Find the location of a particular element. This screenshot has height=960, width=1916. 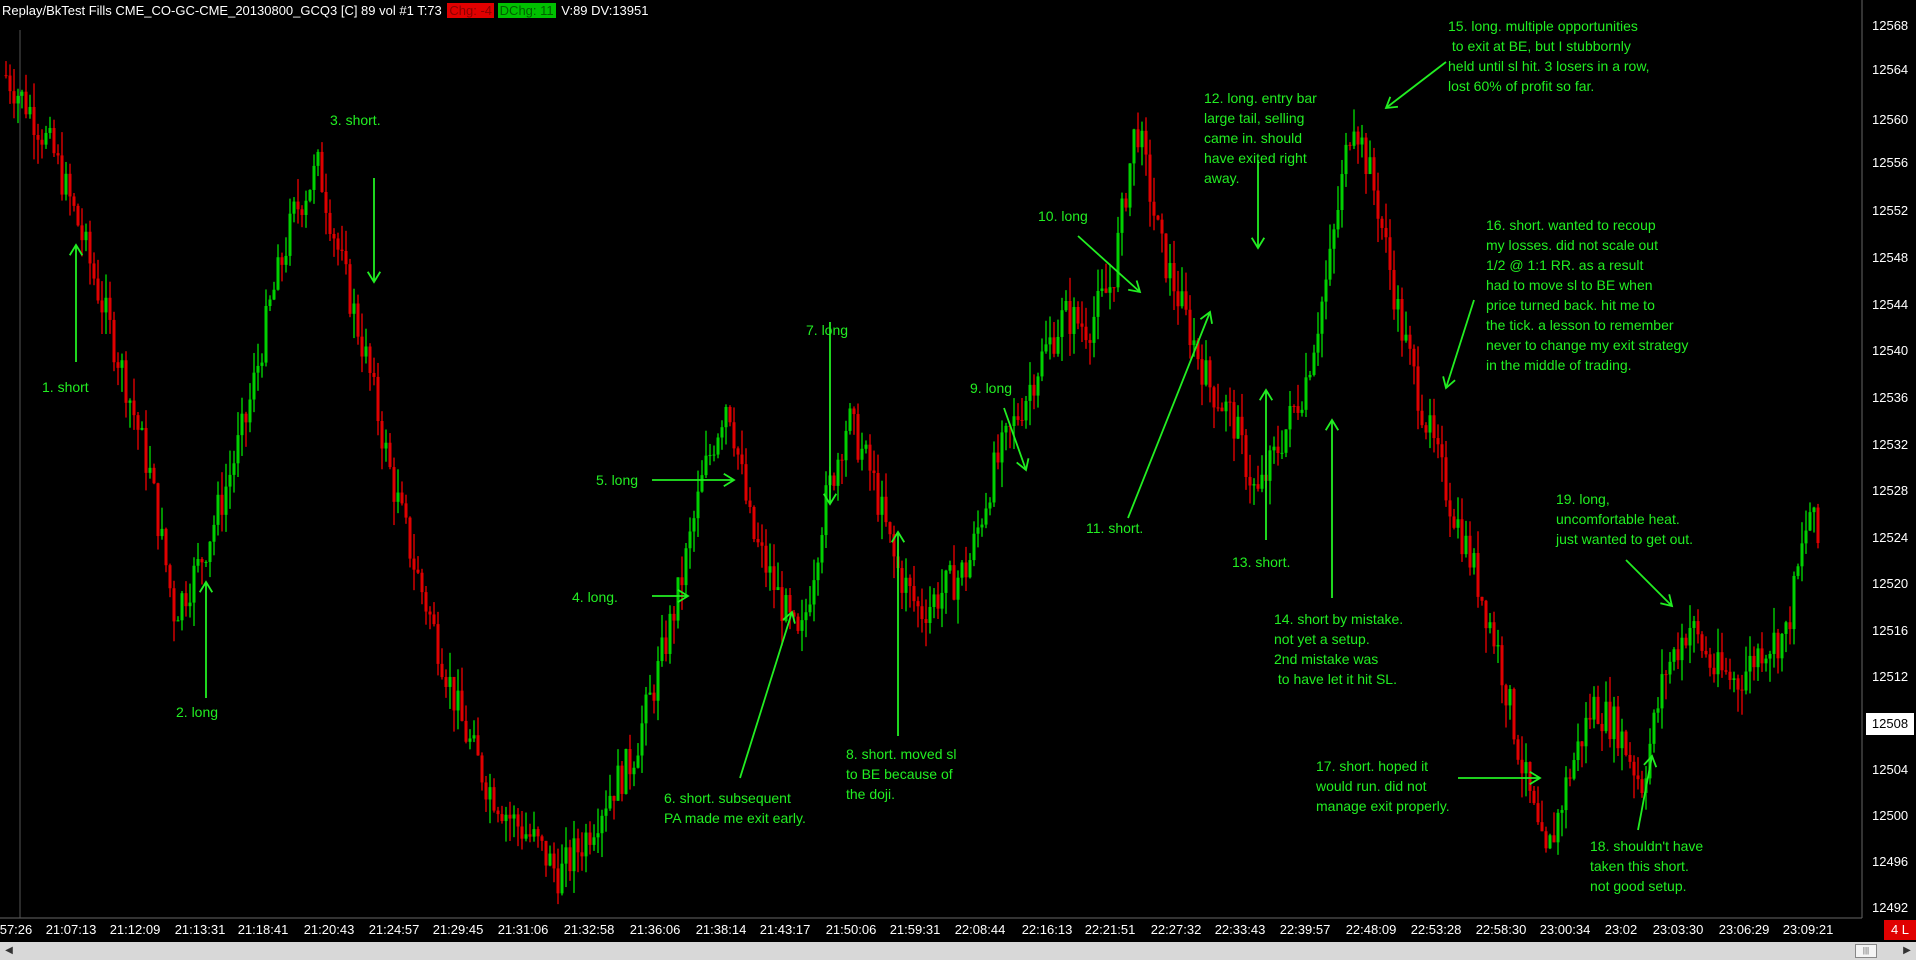

scroll-right-icon: ▶ is located at coordinates (1907, 951).